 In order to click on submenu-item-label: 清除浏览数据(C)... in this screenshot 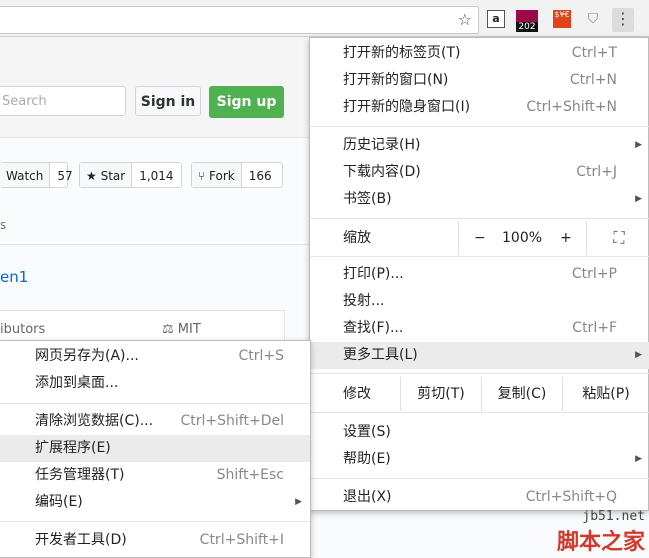, I will do `click(94, 421)`.